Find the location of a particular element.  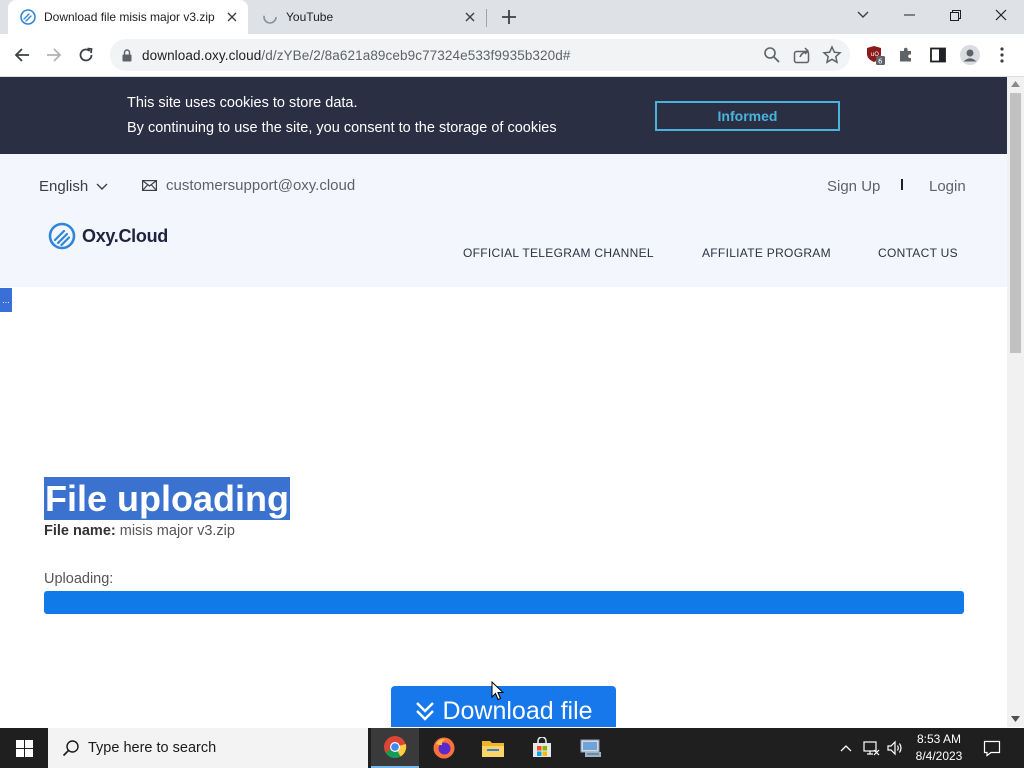

svg-text: 6 is located at coordinates (880, 62).